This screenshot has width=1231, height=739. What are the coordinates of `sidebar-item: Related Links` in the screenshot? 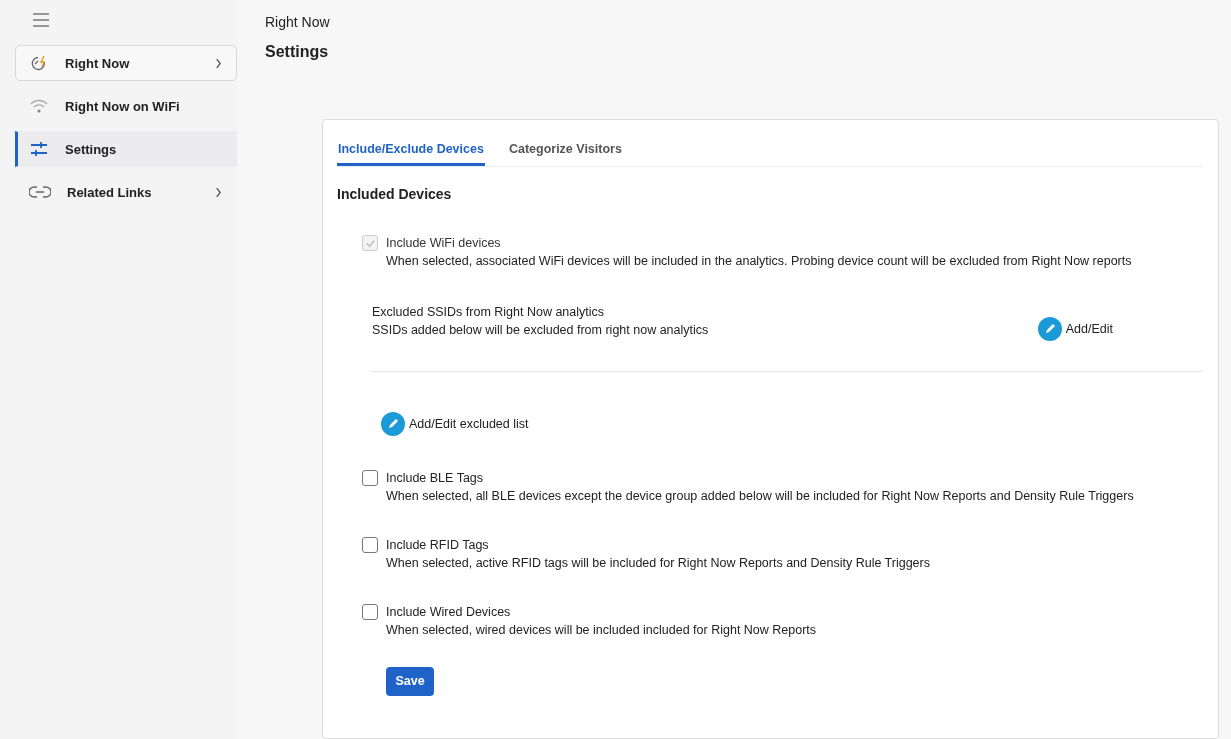 It's located at (126, 192).